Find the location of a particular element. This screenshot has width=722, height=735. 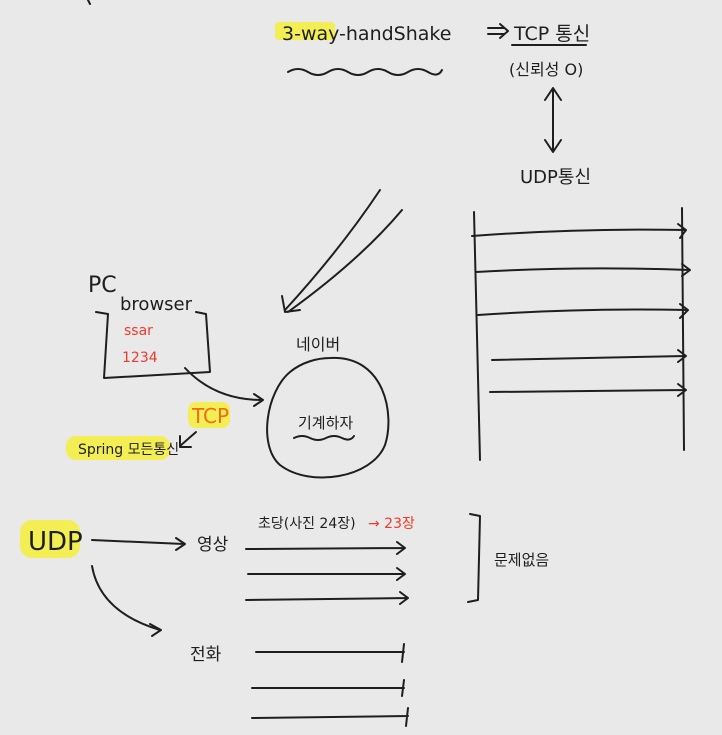

frames-note: 초당(사진 24장) is located at coordinates (307, 524).